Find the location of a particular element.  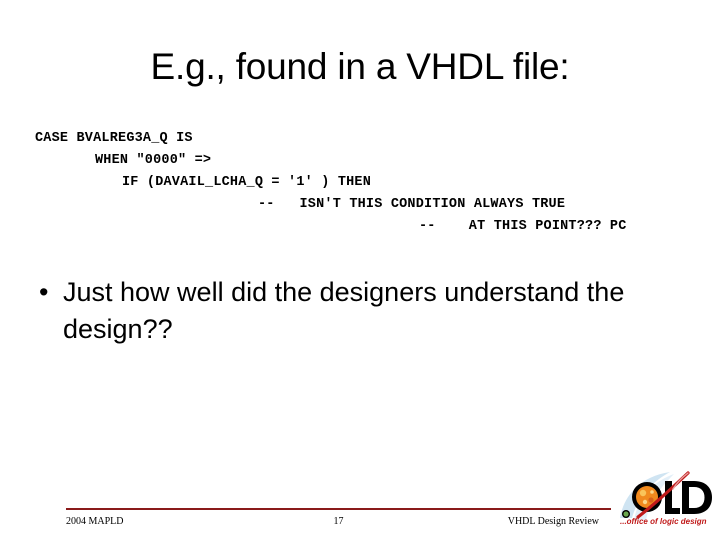

old-logo: ...office of logic design is located at coordinates (667, 499).